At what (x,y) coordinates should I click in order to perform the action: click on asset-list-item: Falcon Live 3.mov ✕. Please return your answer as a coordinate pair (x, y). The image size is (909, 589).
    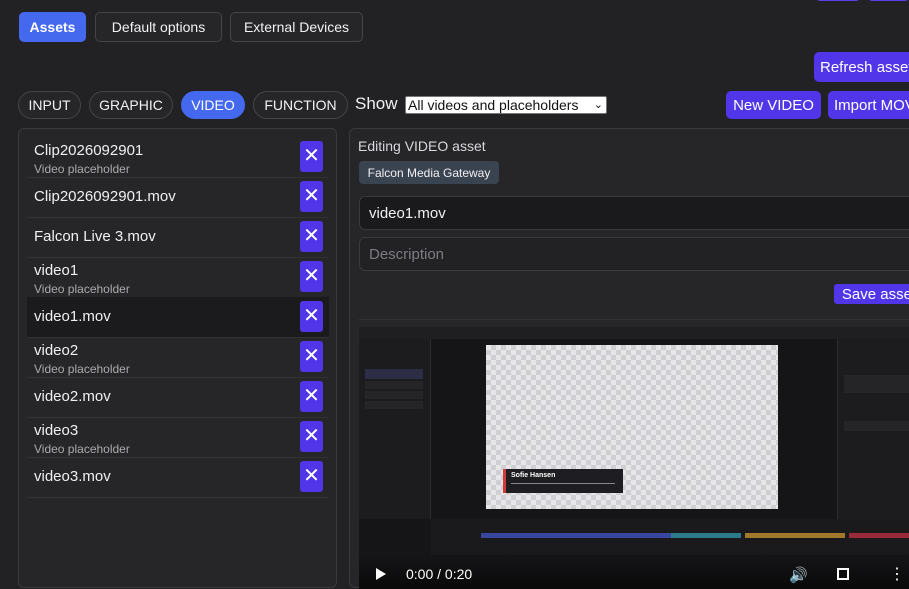
    Looking at the image, I should click on (178, 237).